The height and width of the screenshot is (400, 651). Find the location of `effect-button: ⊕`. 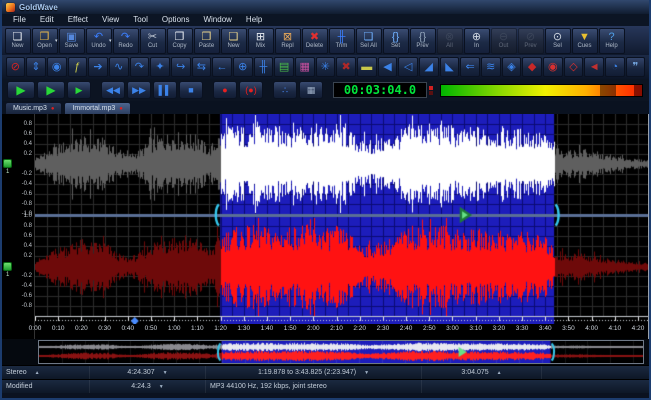

effect-button: ⊕ is located at coordinates (242, 67).